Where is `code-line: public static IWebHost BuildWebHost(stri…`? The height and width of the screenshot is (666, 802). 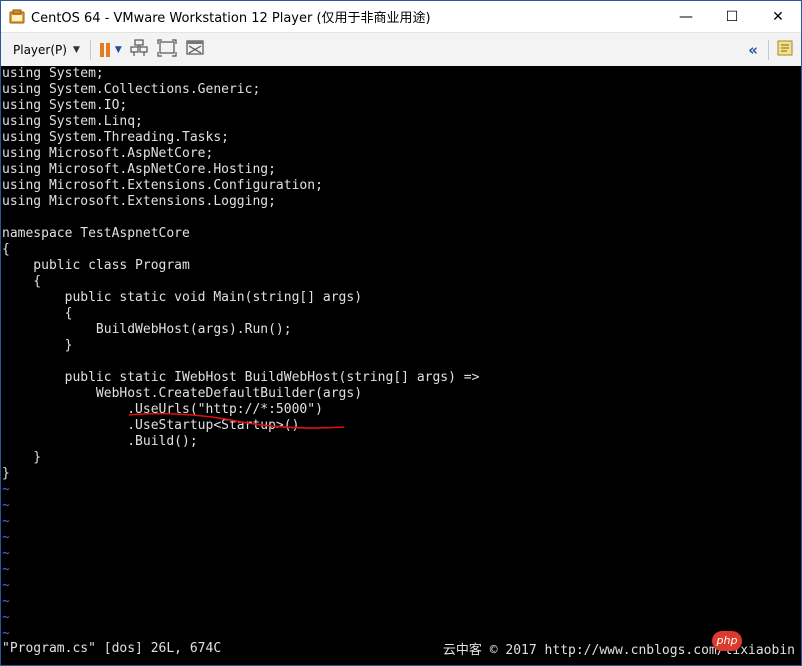 code-line: public static IWebHost BuildWebHost(stri… is located at coordinates (241, 377).